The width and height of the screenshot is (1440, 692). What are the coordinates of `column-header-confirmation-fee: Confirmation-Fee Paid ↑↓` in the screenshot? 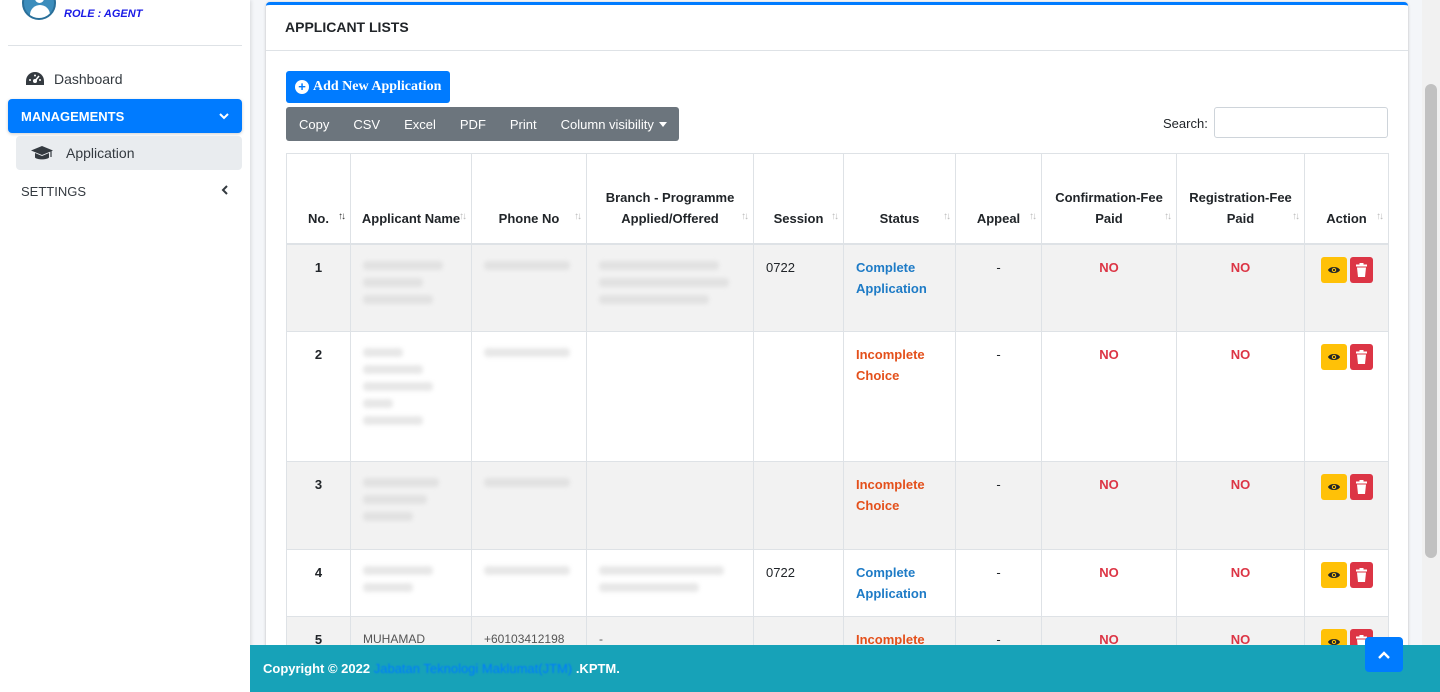 It's located at (1109, 199).